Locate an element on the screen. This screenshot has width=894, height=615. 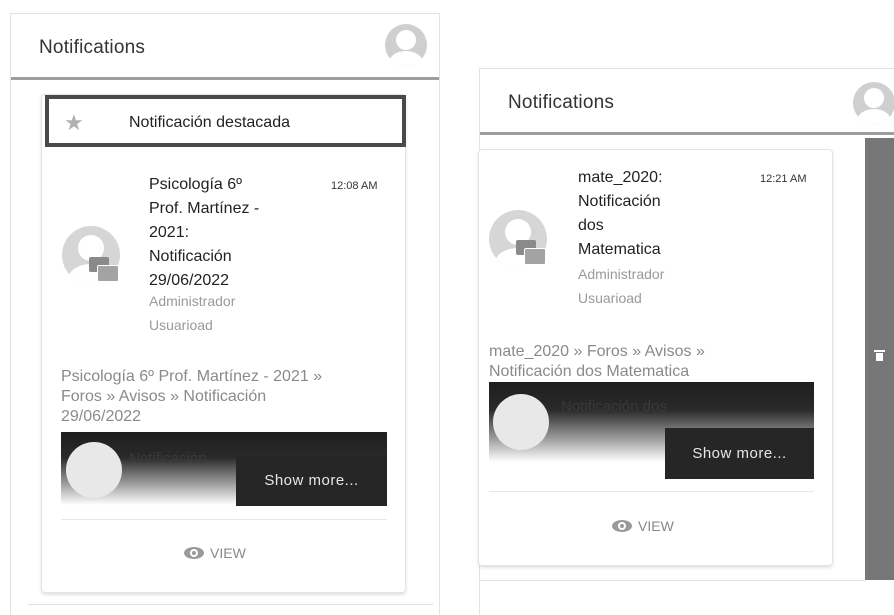
notification-subject: mate_2020: Notificación dos Matematica is located at coordinates (653, 214).